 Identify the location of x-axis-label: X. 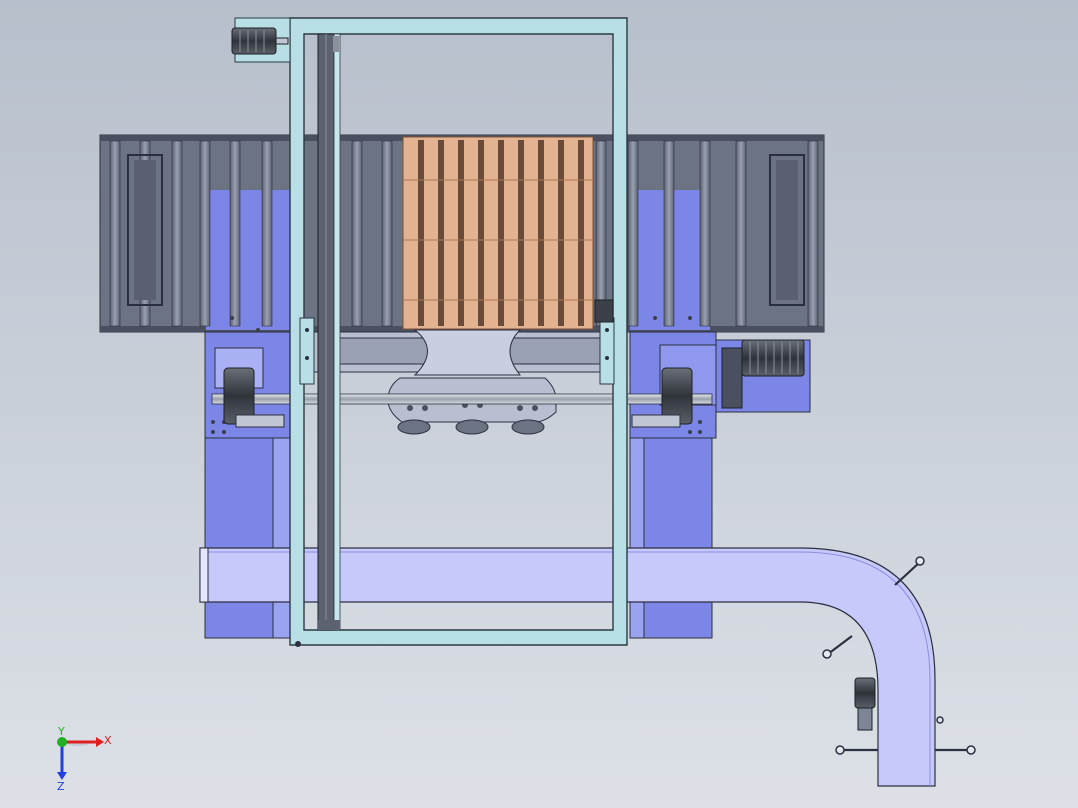
(108, 740).